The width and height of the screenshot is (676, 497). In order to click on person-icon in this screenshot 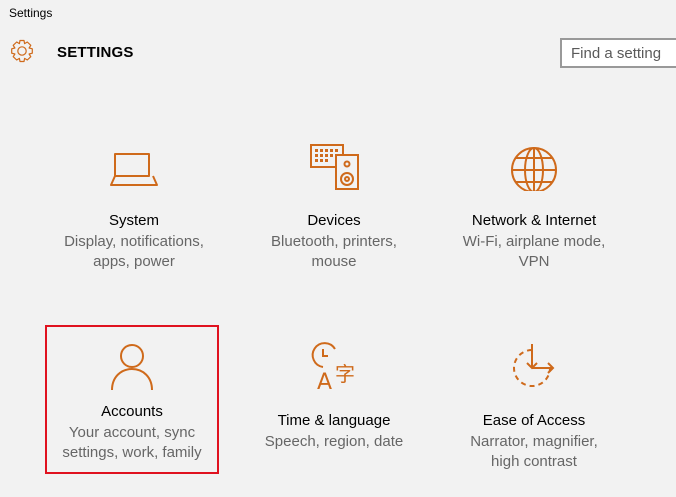, I will do `click(132, 366)`.